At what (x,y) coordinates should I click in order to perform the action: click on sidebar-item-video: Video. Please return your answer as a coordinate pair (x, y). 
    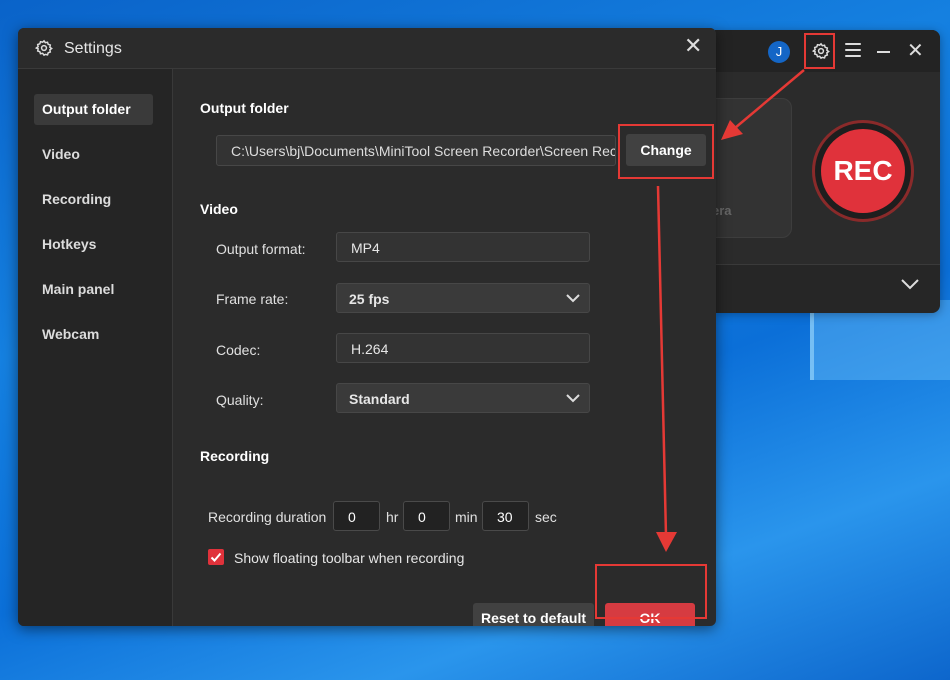
    Looking at the image, I should click on (93, 154).